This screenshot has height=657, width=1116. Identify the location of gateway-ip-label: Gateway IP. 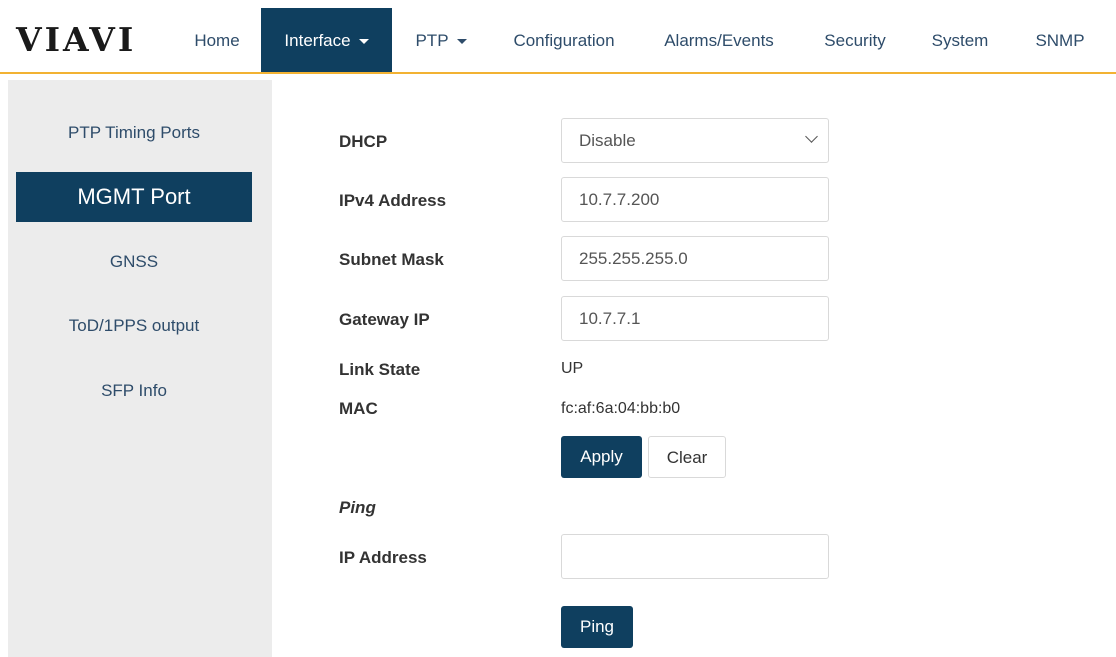
(384, 319).